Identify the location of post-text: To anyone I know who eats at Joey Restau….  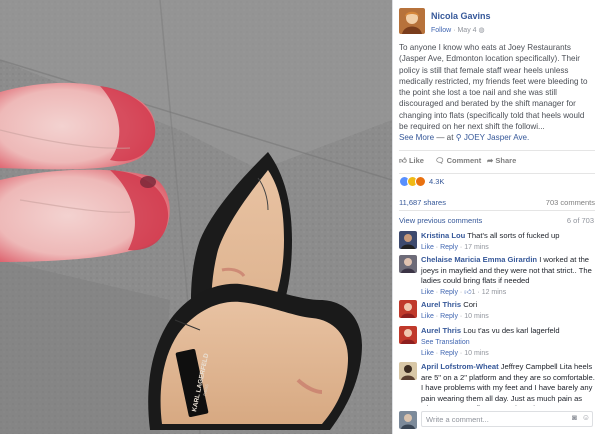
(497, 93).